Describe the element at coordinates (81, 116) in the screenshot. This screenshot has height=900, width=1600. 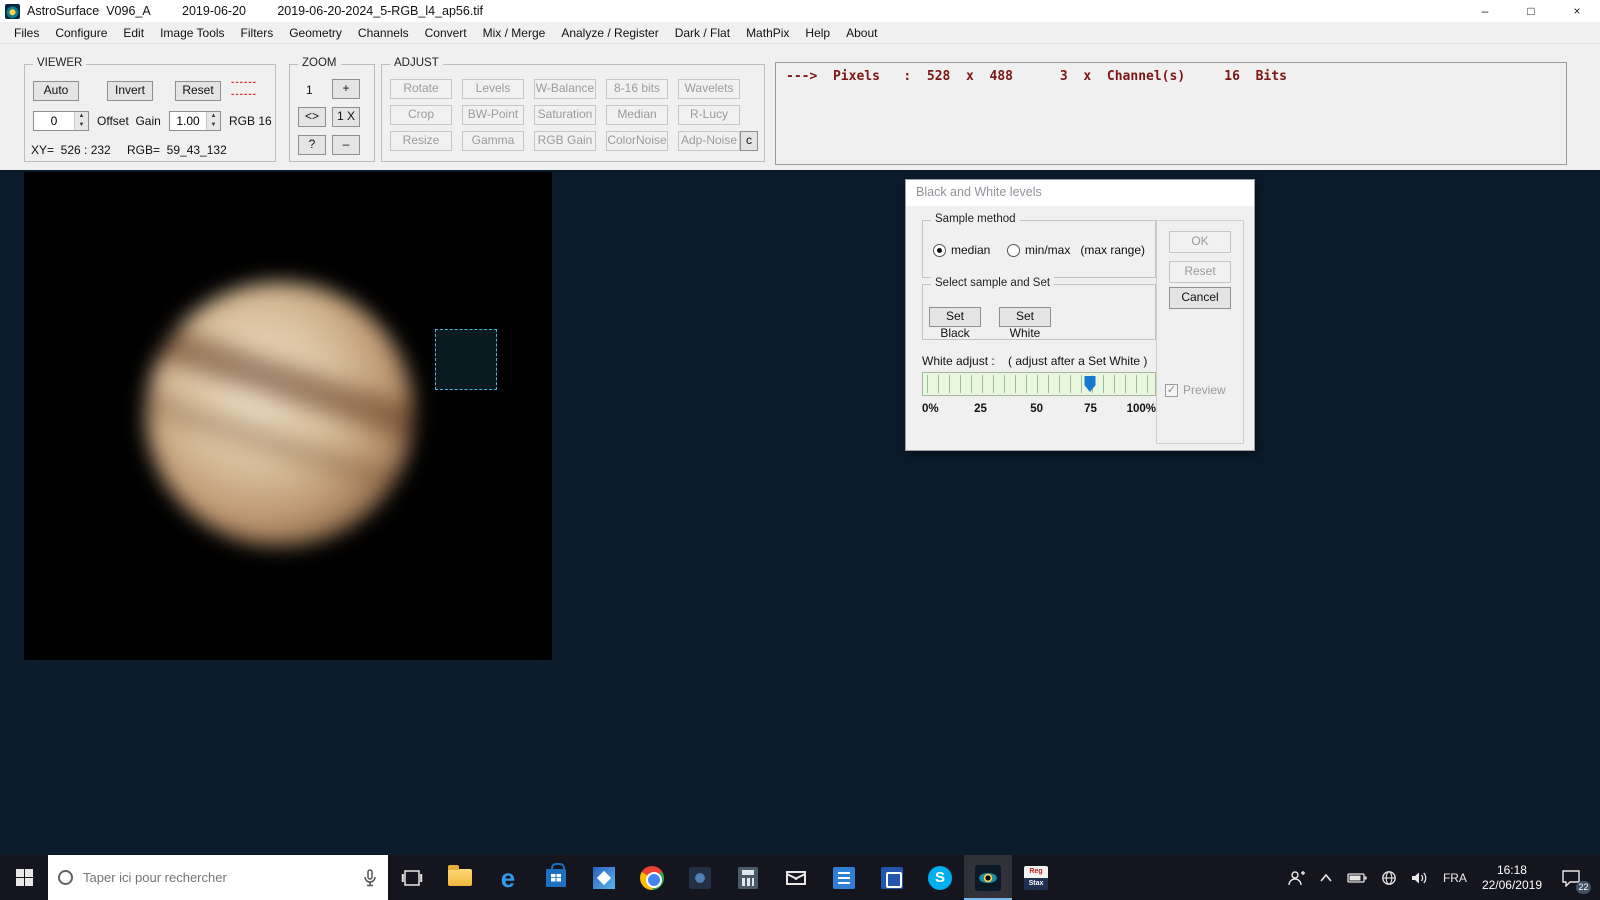
I see `offset-up-icon: ▲` at that location.